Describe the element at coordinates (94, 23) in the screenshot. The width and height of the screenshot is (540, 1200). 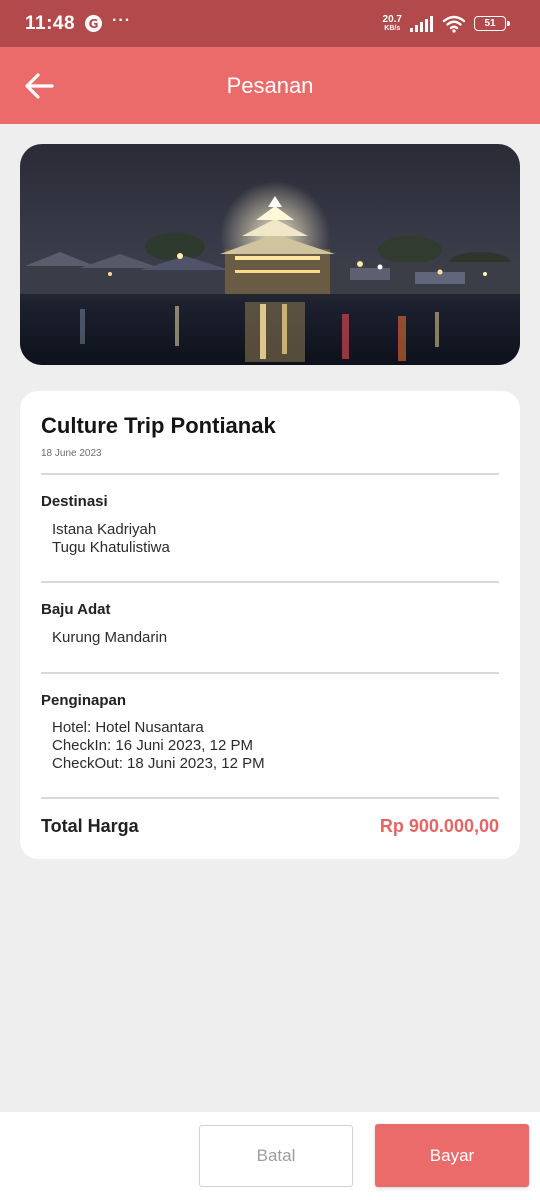
I see `google-icon: G` at that location.